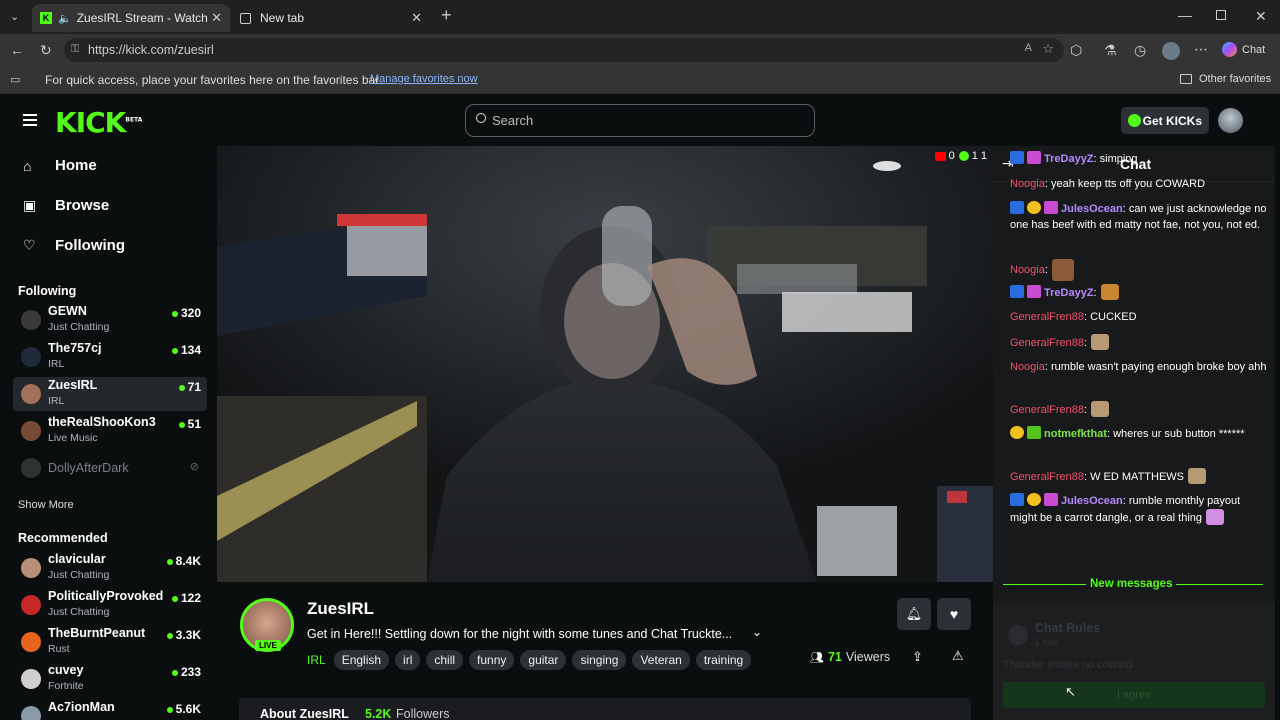  What do you see at coordinates (361, 660) in the screenshot?
I see `tag-chip: English` at bounding box center [361, 660].